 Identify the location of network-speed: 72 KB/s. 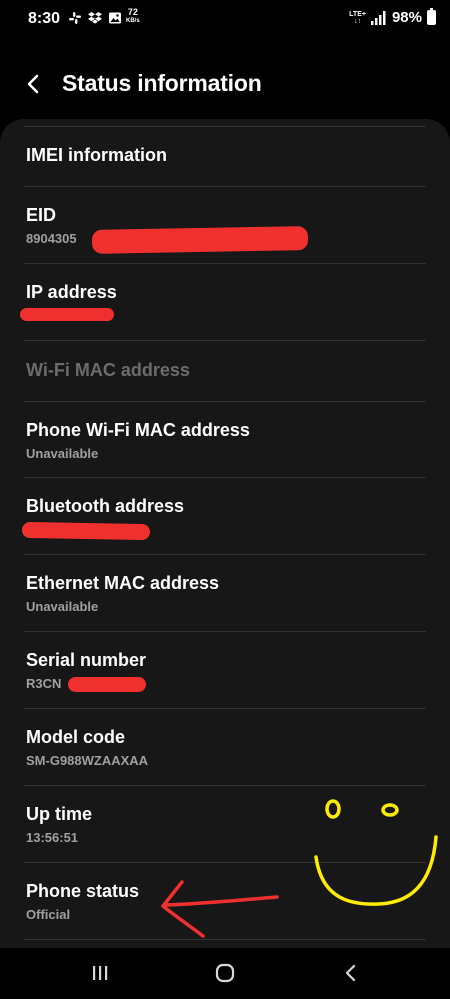
(133, 17).